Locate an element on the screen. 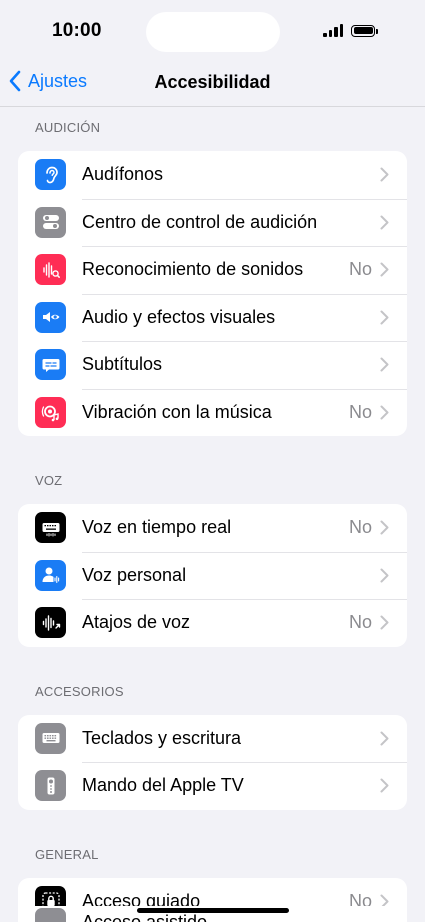 The width and height of the screenshot is (425, 922). page-title: Accesibilidad is located at coordinates (212, 82).